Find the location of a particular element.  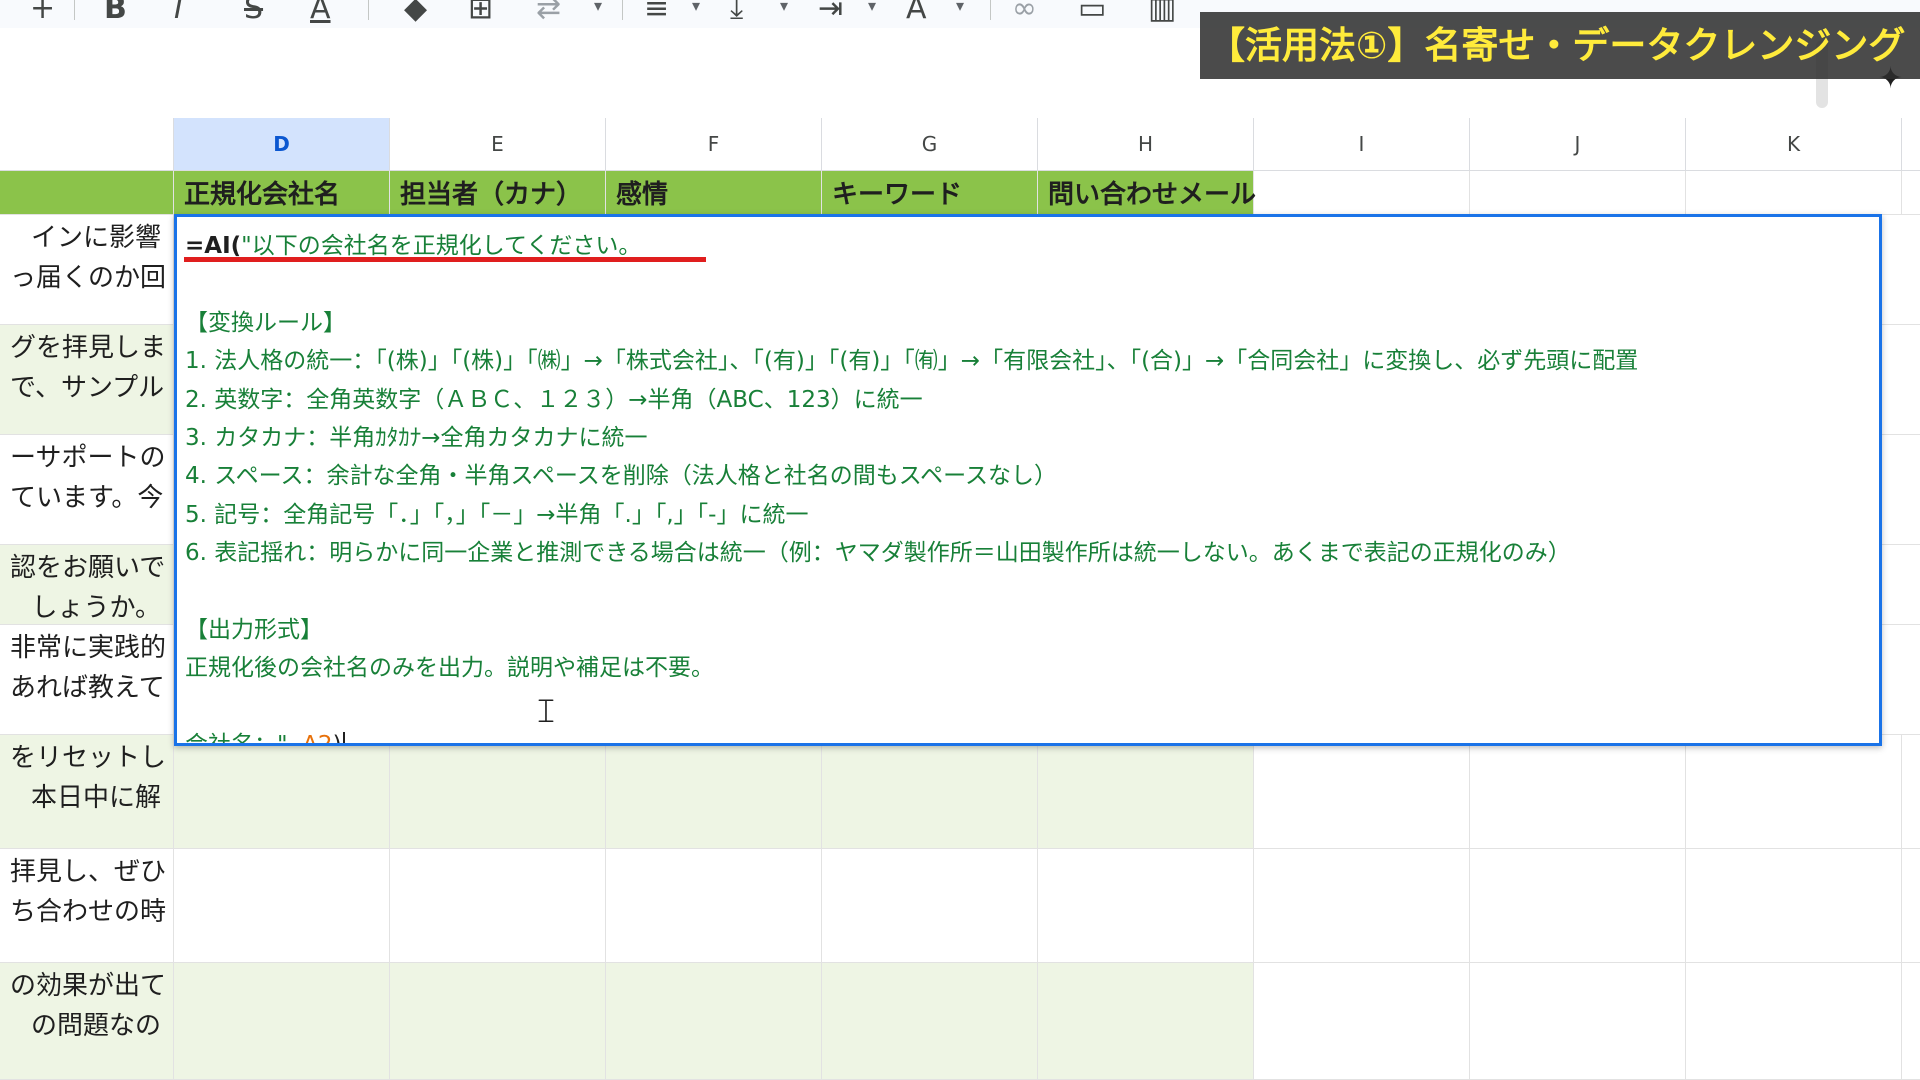

formula-rule-5: 5. 記号：全角記号「．」「，」「－」→半角「.」「,」「-」に統一 is located at coordinates (497, 514).